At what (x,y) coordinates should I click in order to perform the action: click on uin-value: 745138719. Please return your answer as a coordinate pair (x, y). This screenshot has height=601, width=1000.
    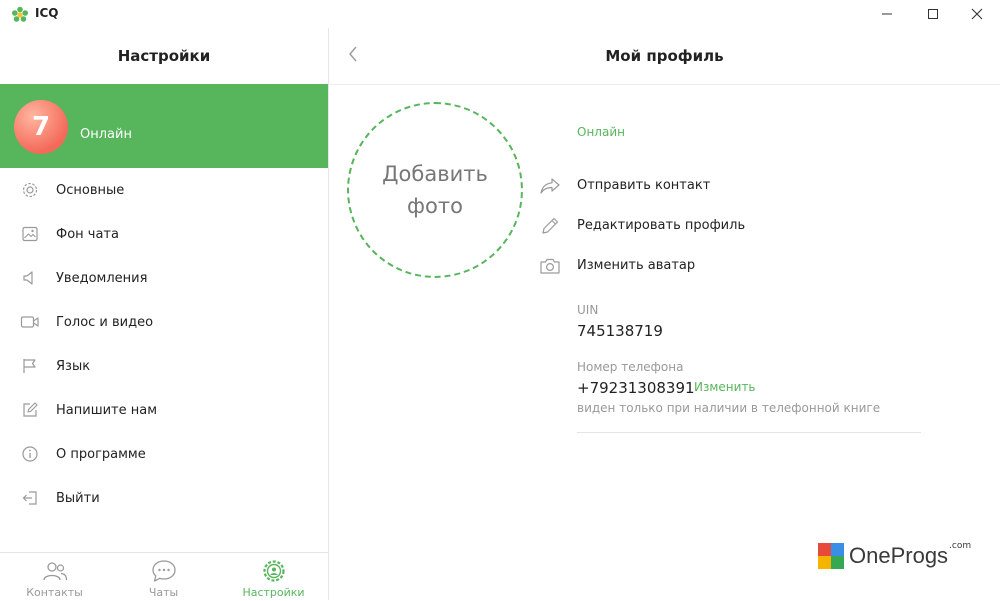
    Looking at the image, I should click on (620, 331).